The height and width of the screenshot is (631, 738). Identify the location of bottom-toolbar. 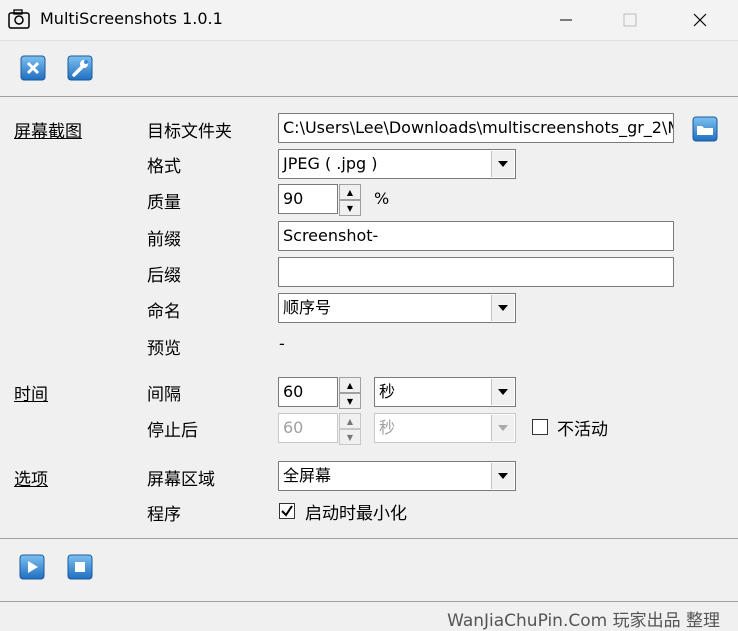
(369, 568).